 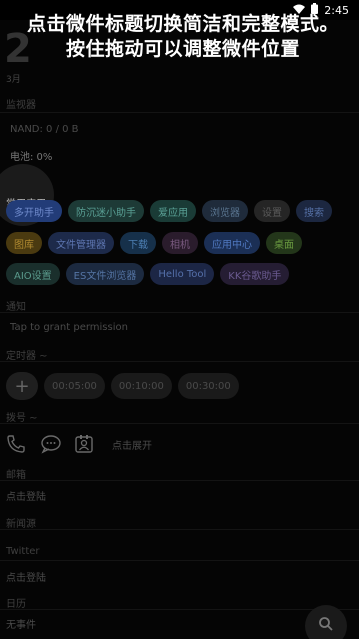 What do you see at coordinates (81, 243) in the screenshot?
I see `app-shortcut: 文件管理器` at bounding box center [81, 243].